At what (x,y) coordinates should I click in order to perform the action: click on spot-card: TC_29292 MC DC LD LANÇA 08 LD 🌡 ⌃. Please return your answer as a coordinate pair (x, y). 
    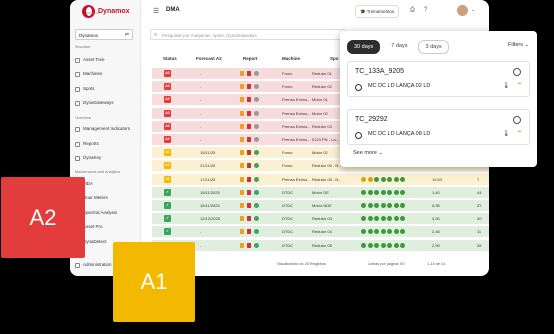
    Looking at the image, I should click on (438, 127).